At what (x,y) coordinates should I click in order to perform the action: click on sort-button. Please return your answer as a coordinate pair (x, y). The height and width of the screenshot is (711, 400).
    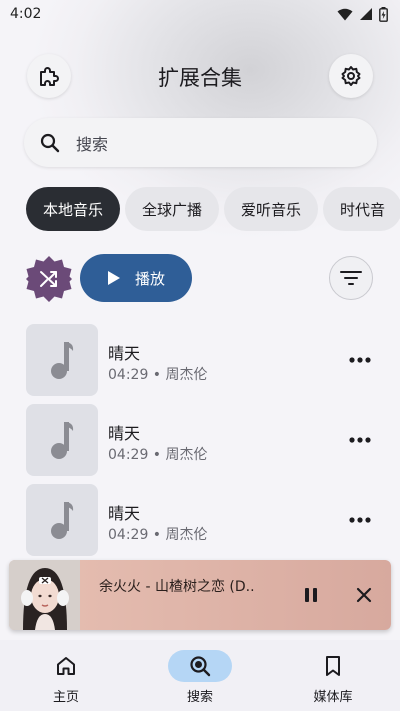
    Looking at the image, I should click on (351, 278).